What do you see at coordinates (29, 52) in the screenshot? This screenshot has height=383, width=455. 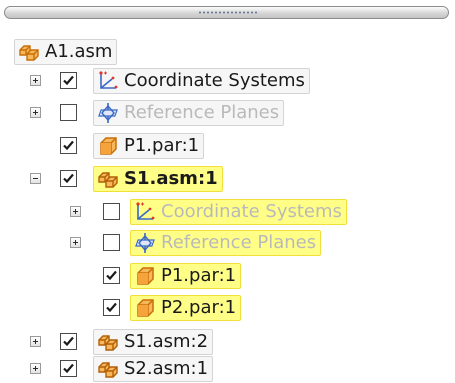 I see `assembly-icon` at bounding box center [29, 52].